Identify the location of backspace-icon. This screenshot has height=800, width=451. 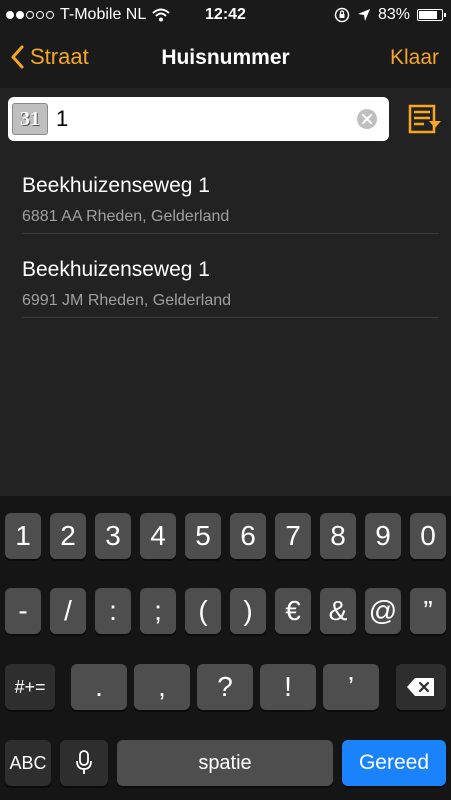
(420, 687).